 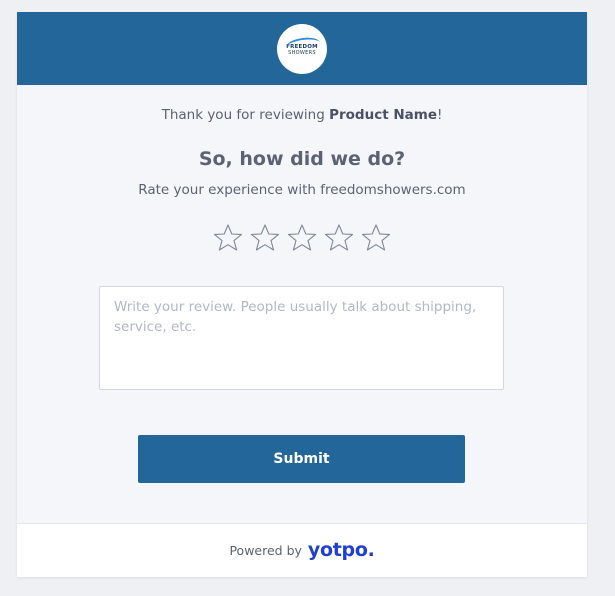 What do you see at coordinates (439, 115) in the screenshot?
I see `intro-suffix: !` at bounding box center [439, 115].